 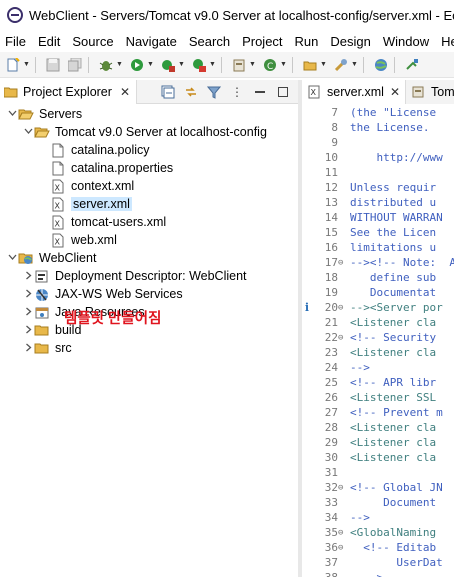 What do you see at coordinates (378, 157) in the screenshot?
I see `code-line: 10 http://www` at bounding box center [378, 157].